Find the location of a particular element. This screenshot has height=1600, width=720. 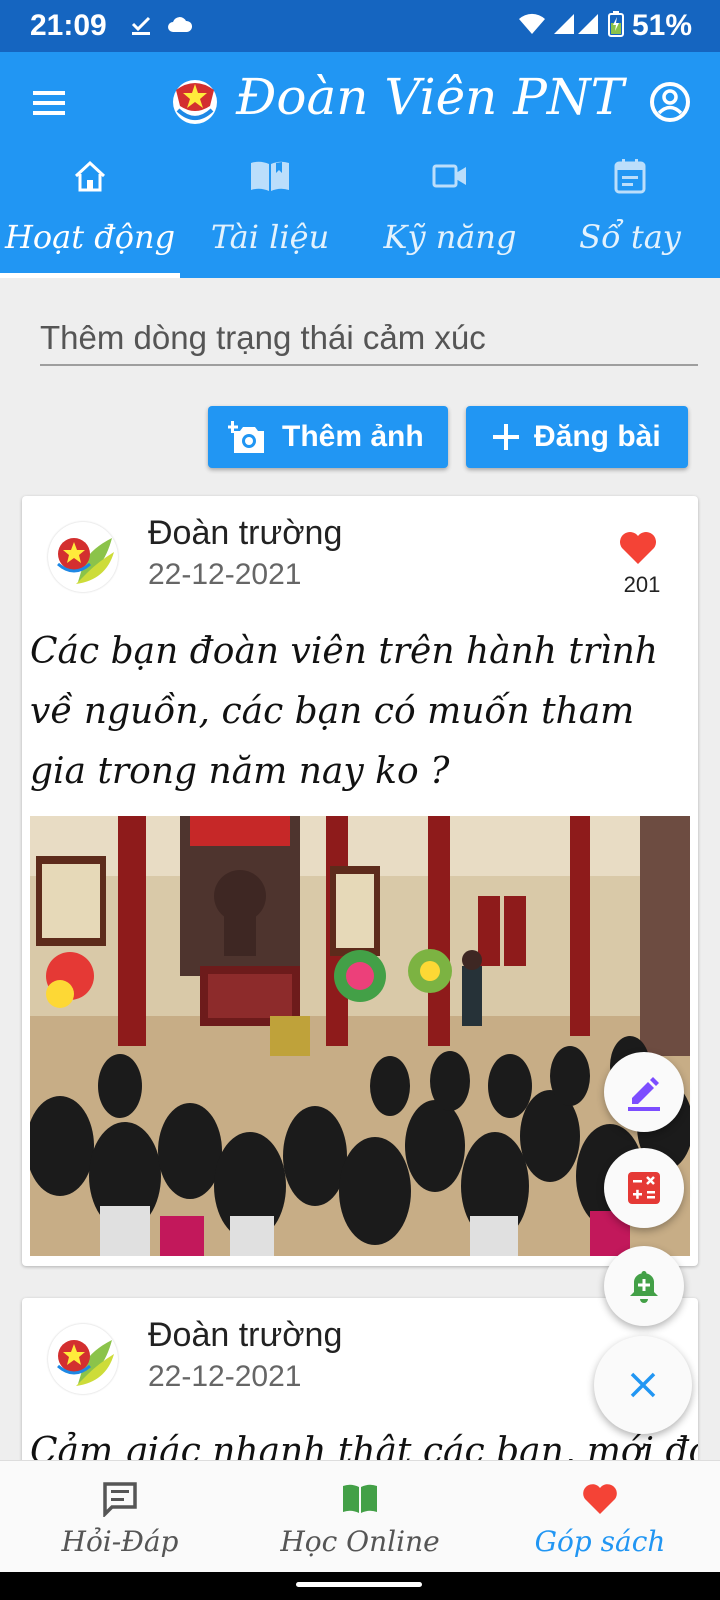

notebook-icon is located at coordinates (630, 176).